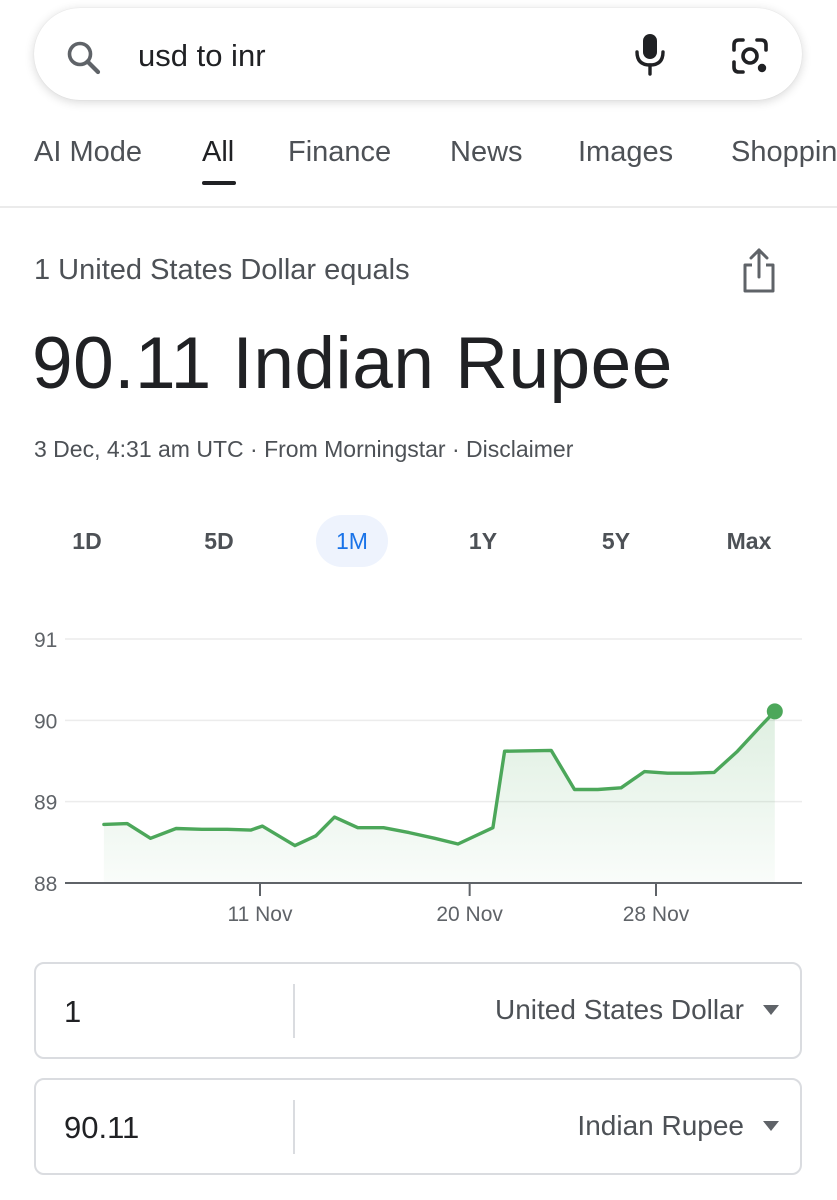 This screenshot has height=1200, width=837. What do you see at coordinates (45, 884) in the screenshot?
I see `chart-y-tick-label: 88` at bounding box center [45, 884].